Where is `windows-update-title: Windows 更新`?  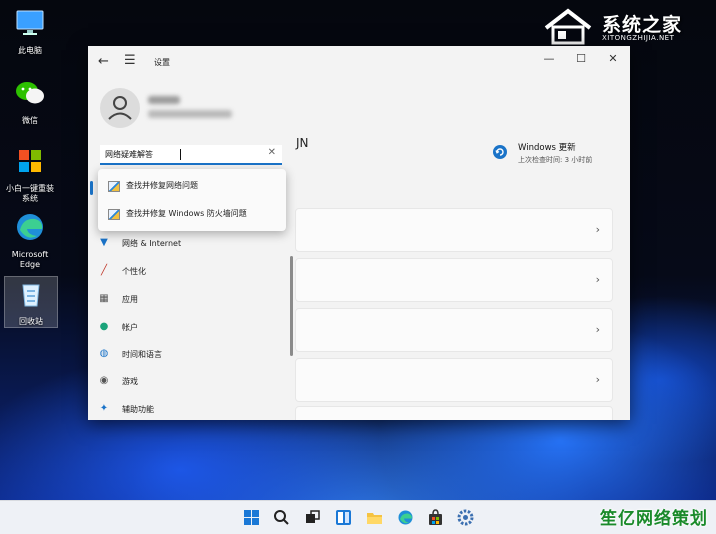
windows-update-title: Windows 更新 is located at coordinates (547, 147).